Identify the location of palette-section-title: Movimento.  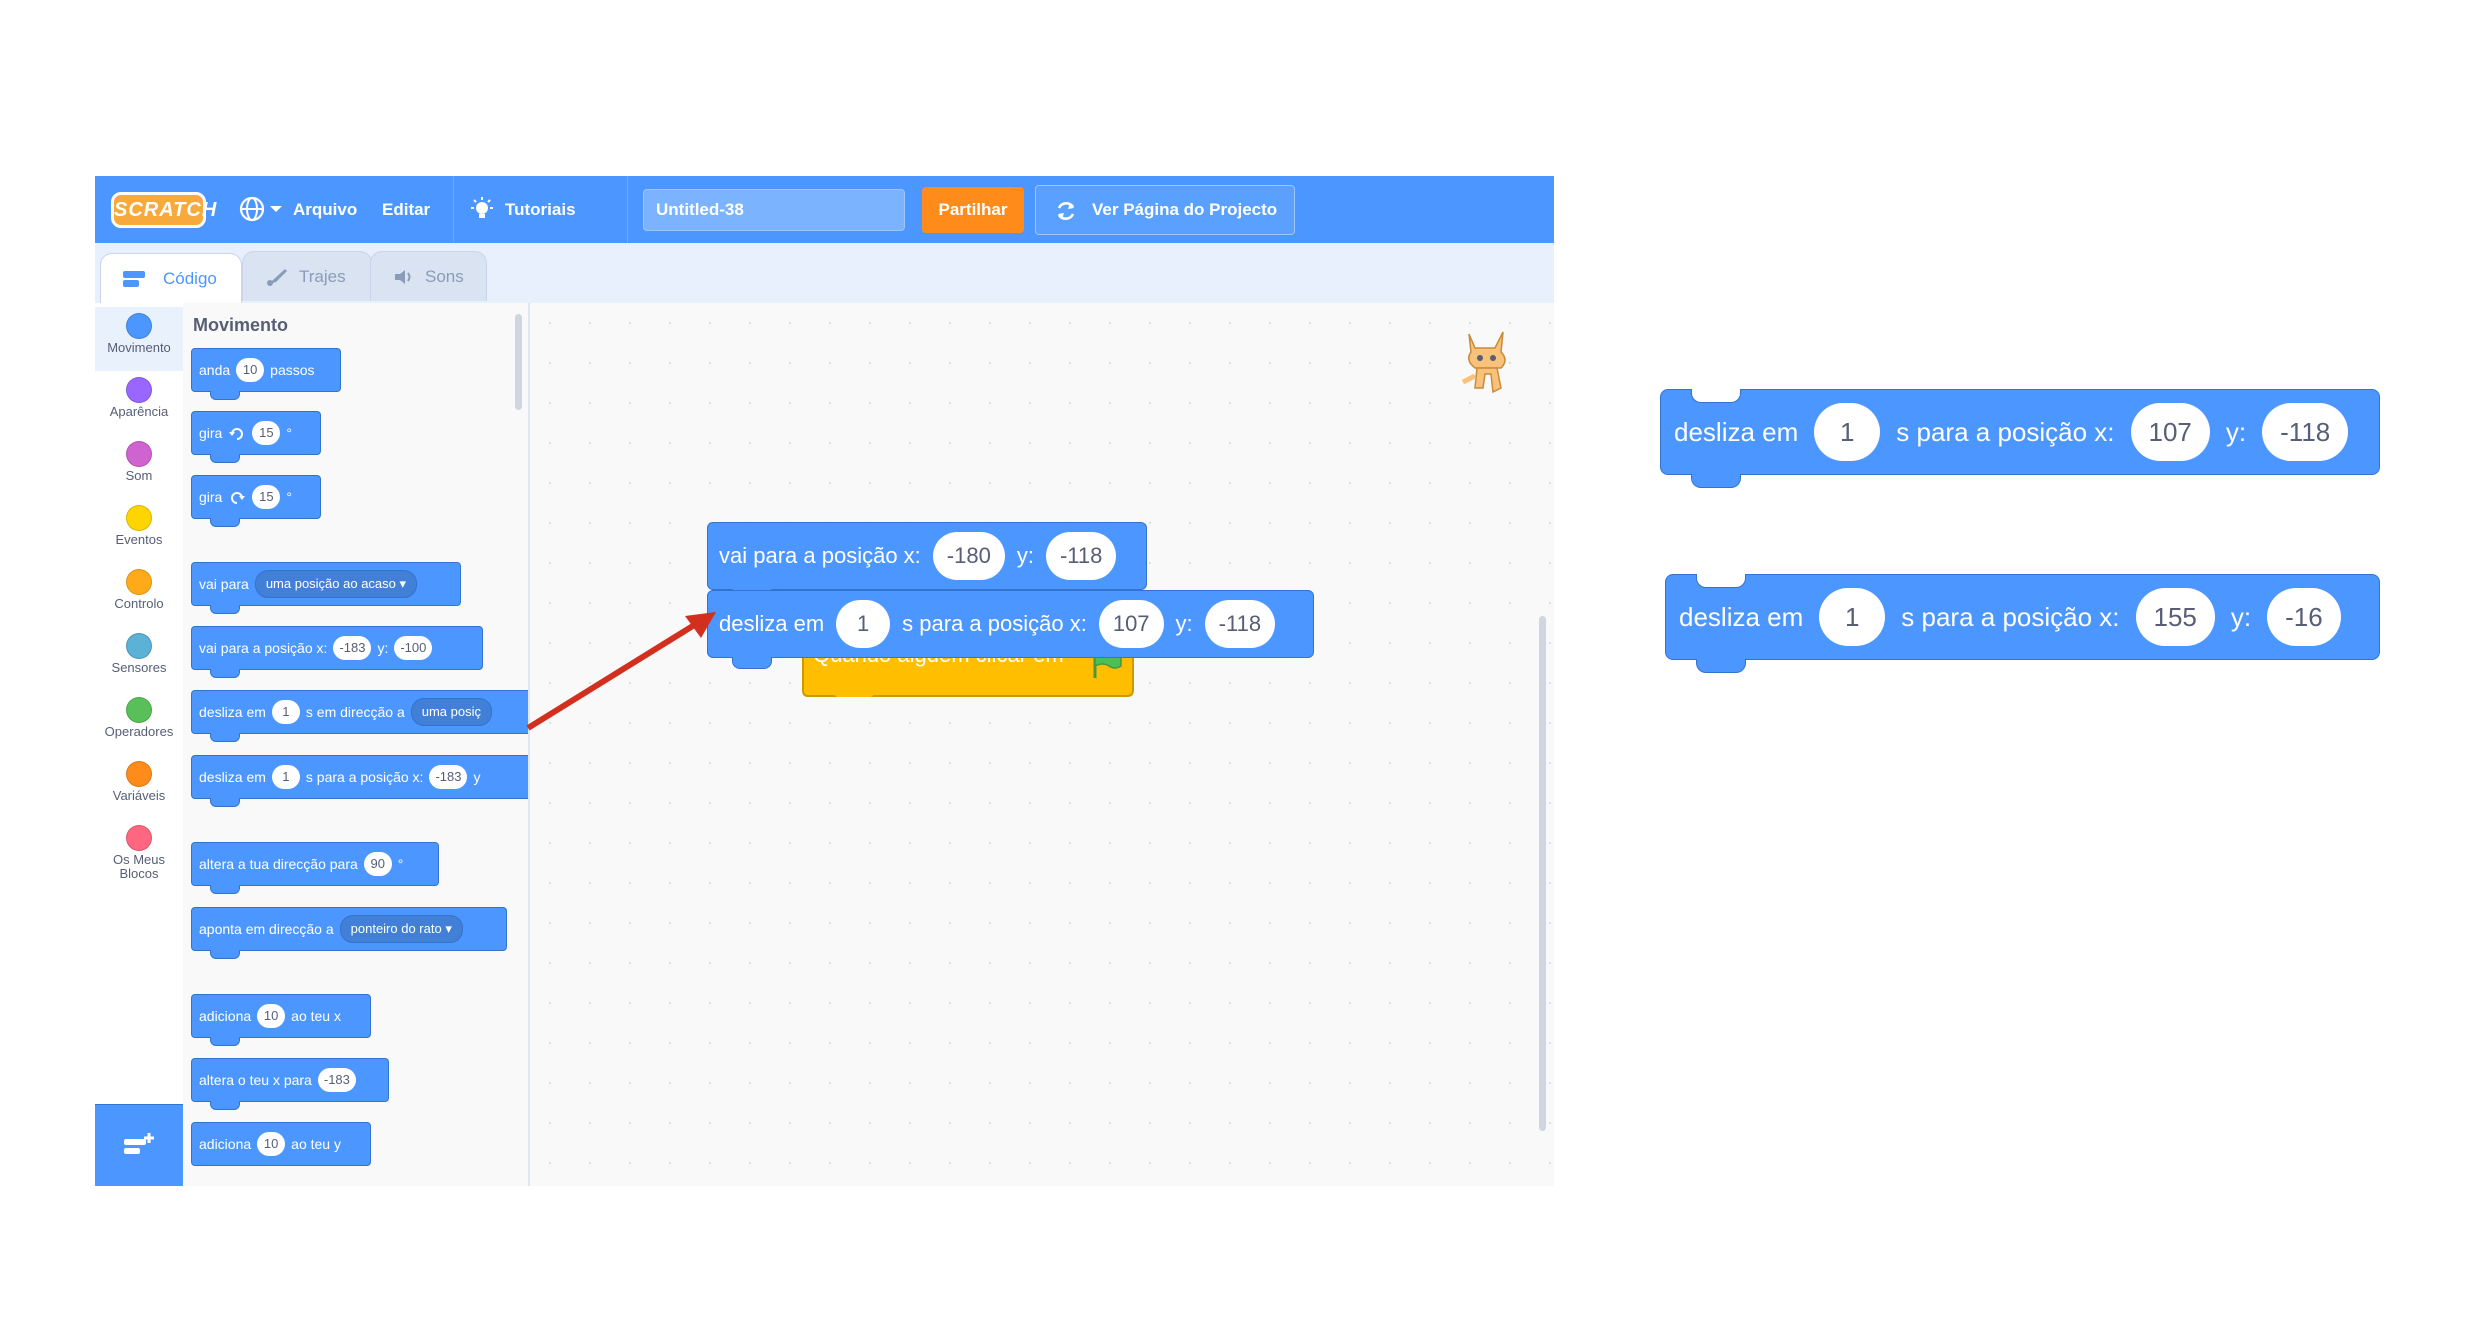
(241, 325).